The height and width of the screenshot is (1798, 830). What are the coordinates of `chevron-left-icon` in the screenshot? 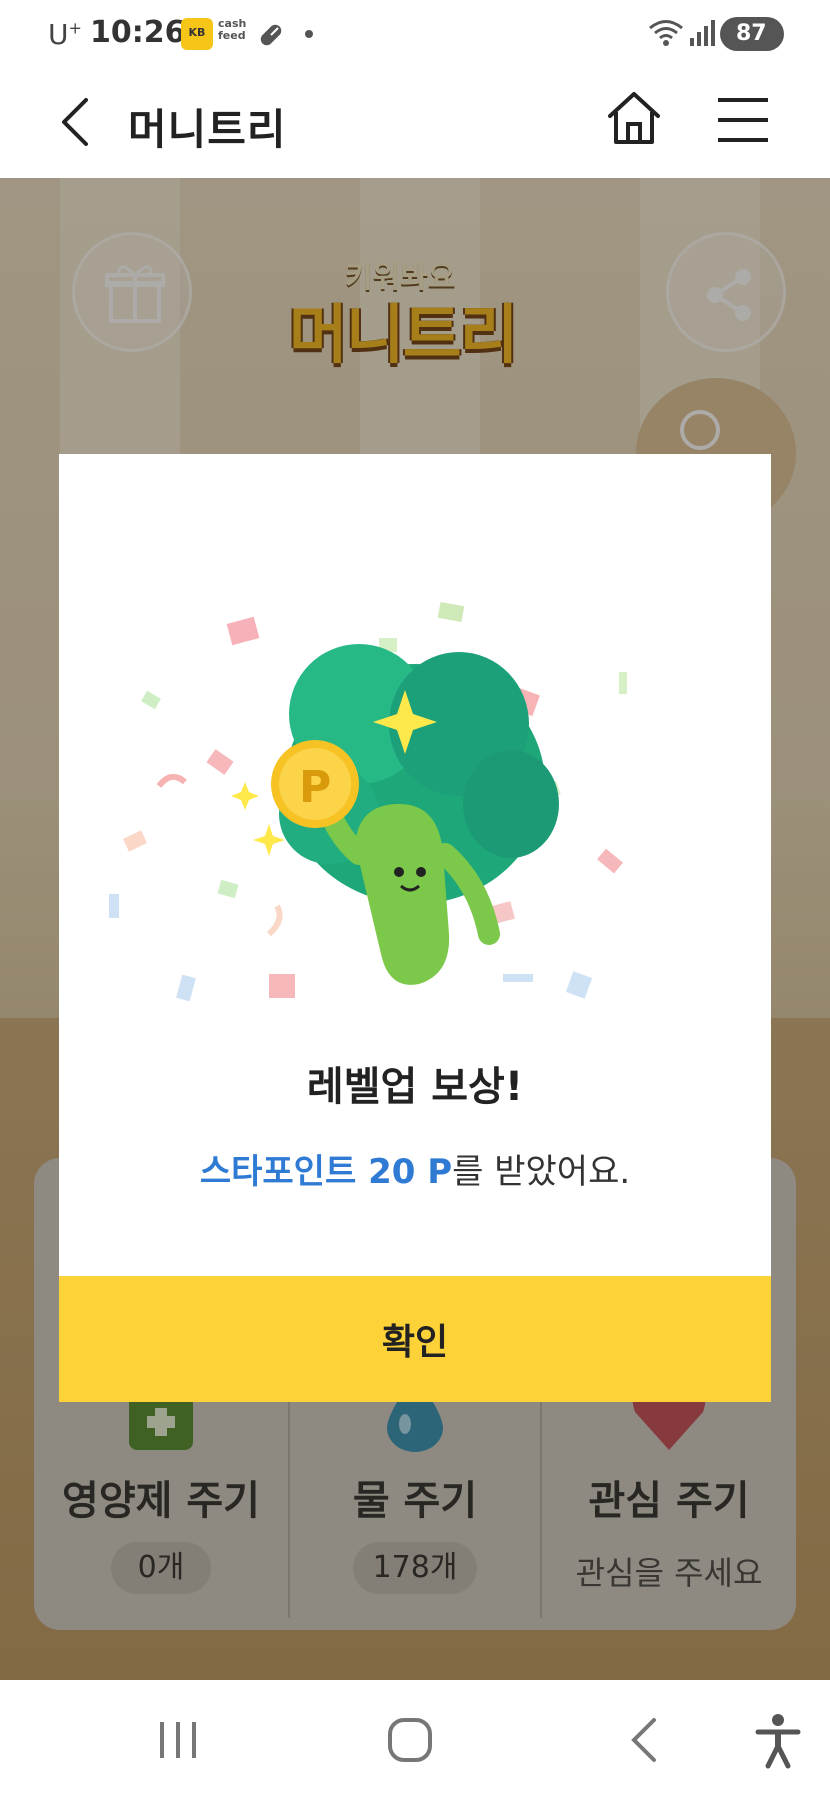 It's located at (76, 122).